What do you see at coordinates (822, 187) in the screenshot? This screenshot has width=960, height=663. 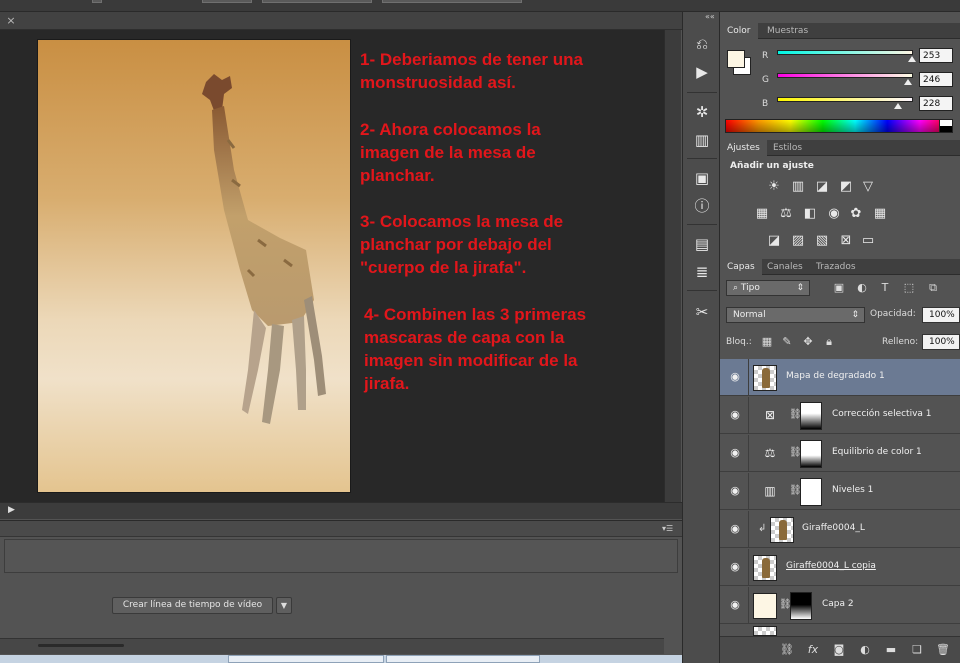 I see `curves-icon: ◪` at bounding box center [822, 187].